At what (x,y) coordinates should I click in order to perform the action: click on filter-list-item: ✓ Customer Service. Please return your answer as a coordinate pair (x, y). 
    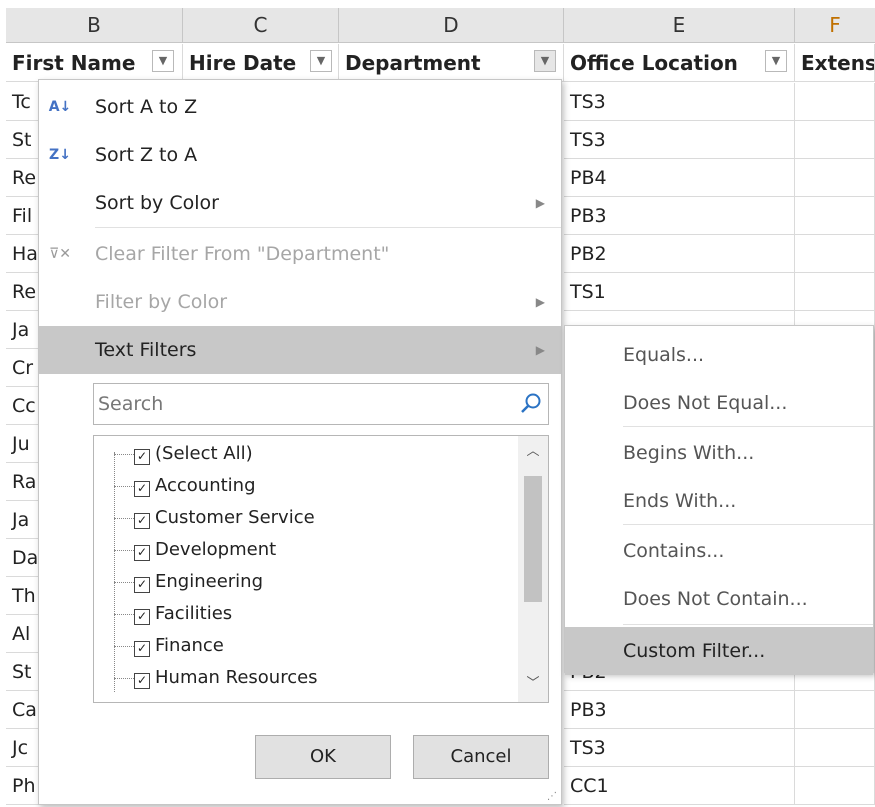
    Looking at the image, I should click on (224, 518).